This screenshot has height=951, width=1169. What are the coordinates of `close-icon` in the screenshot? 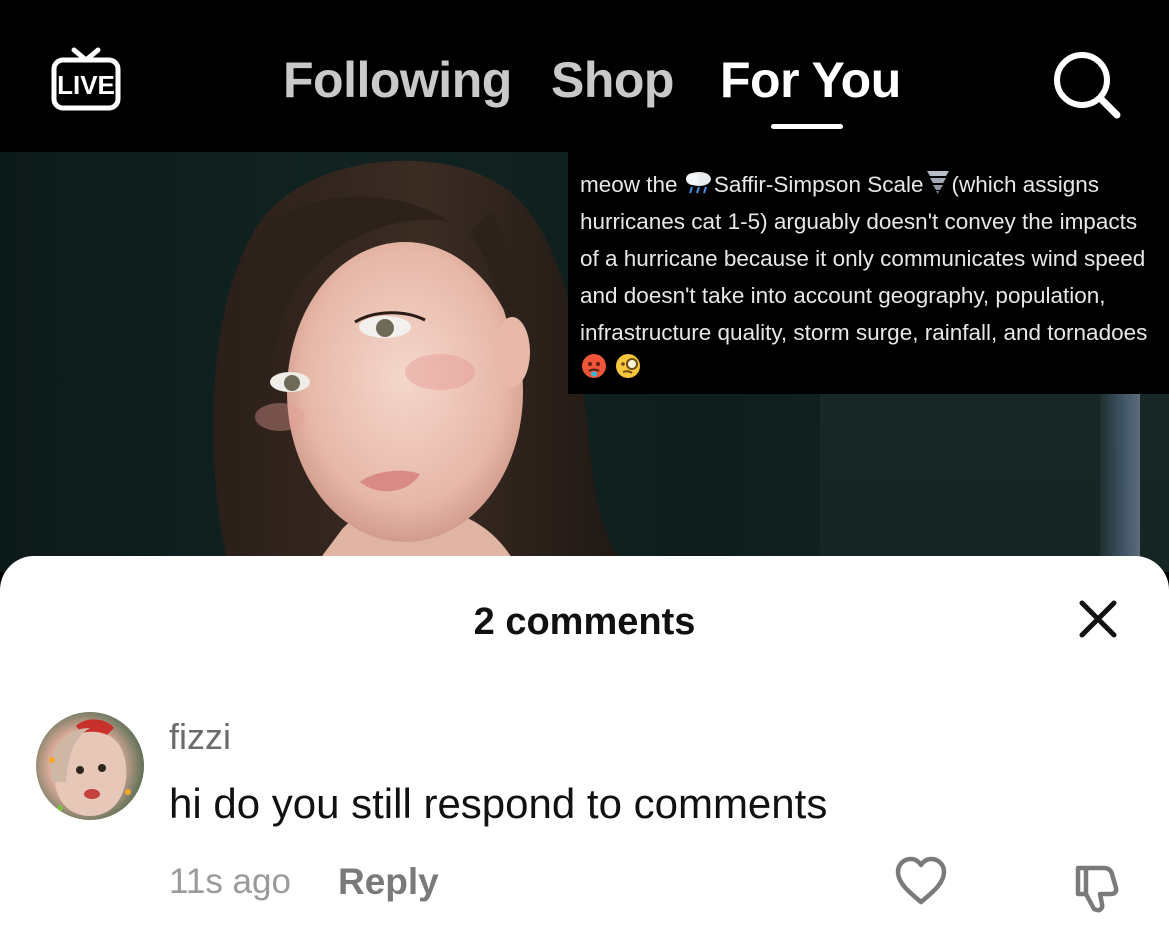 It's located at (1098, 619).